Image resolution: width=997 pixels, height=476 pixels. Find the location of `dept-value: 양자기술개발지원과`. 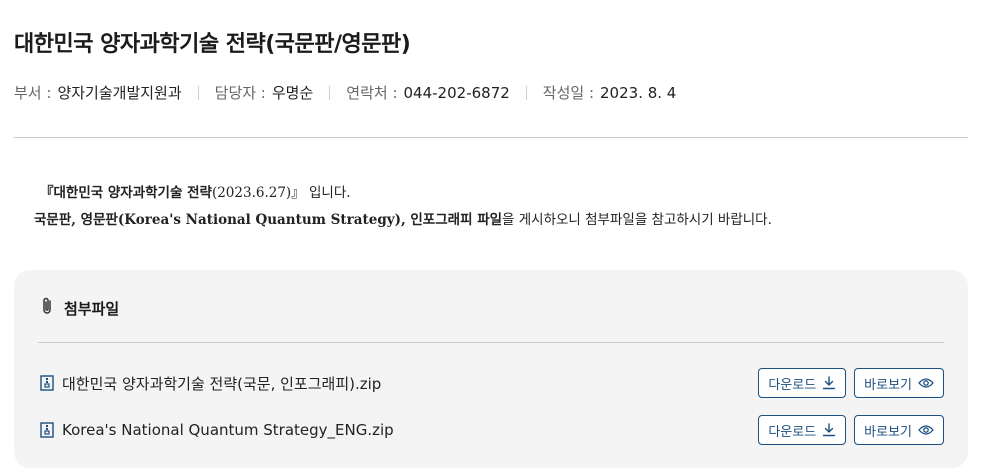

dept-value: 양자기술개발지원과 is located at coordinates (119, 93).